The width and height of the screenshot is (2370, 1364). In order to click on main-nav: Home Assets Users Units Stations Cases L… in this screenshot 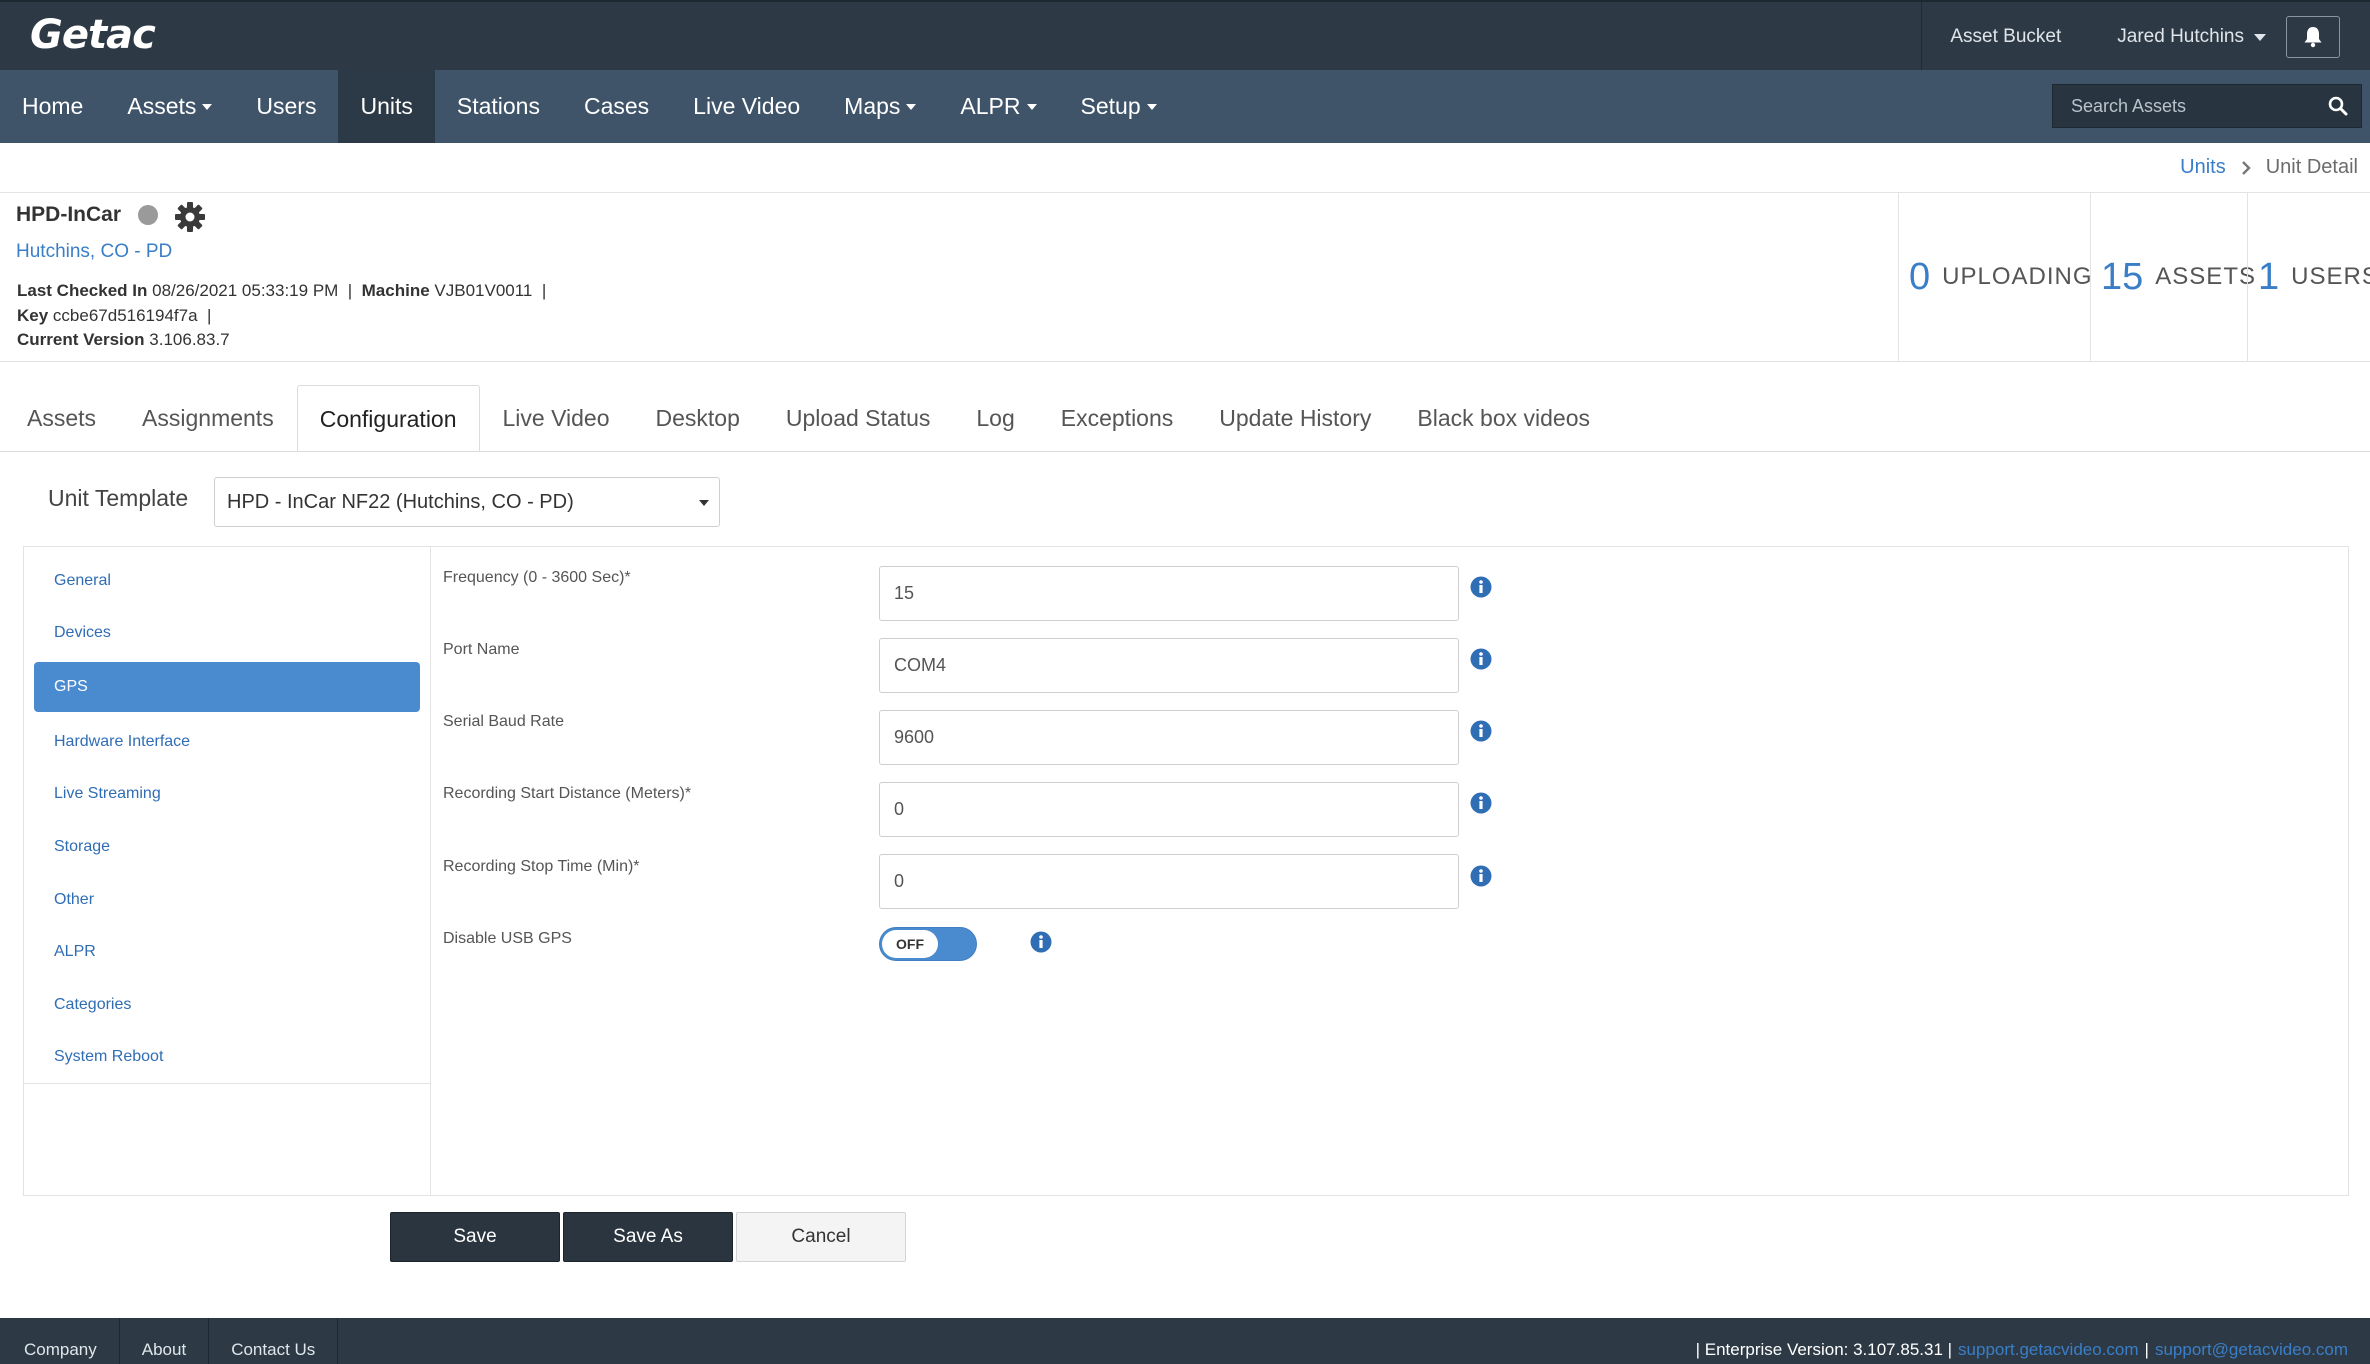, I will do `click(1185, 106)`.